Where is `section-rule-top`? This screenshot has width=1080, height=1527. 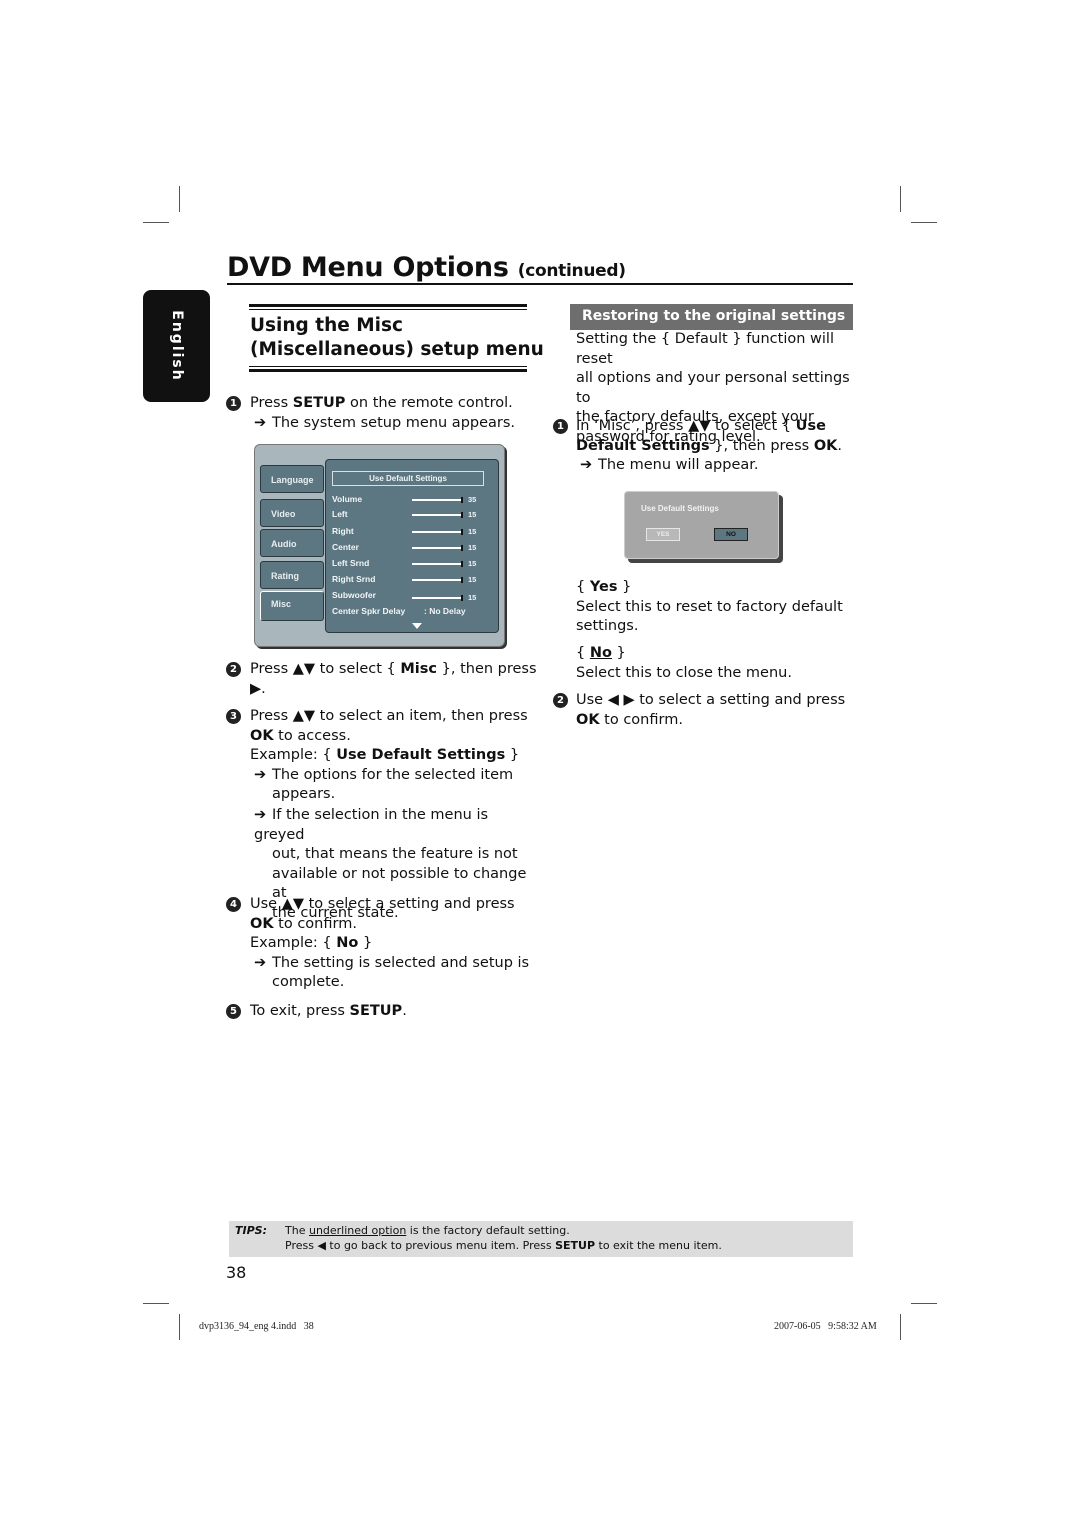
section-rule-top is located at coordinates (388, 307).